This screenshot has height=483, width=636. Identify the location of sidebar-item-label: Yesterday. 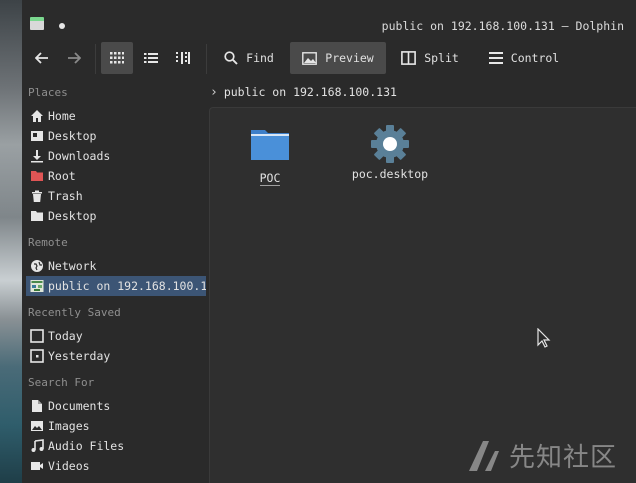
(79, 356).